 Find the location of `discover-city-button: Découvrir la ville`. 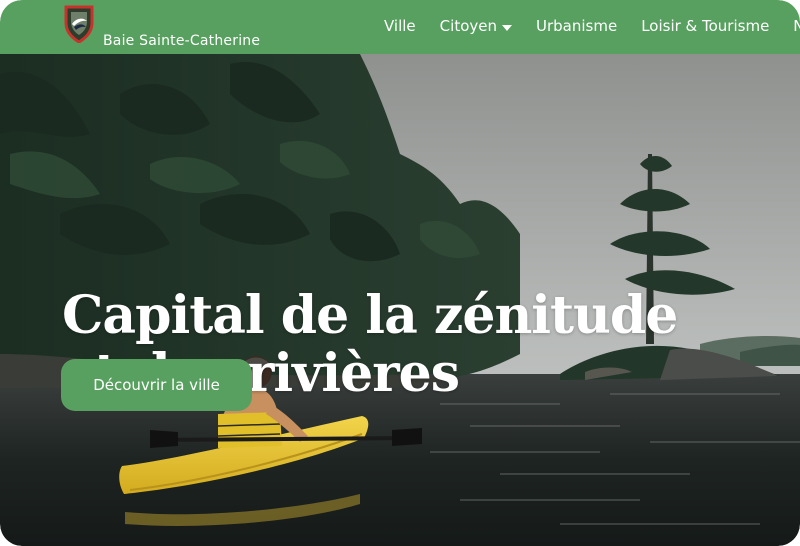

discover-city-button: Découvrir la ville is located at coordinates (156, 385).